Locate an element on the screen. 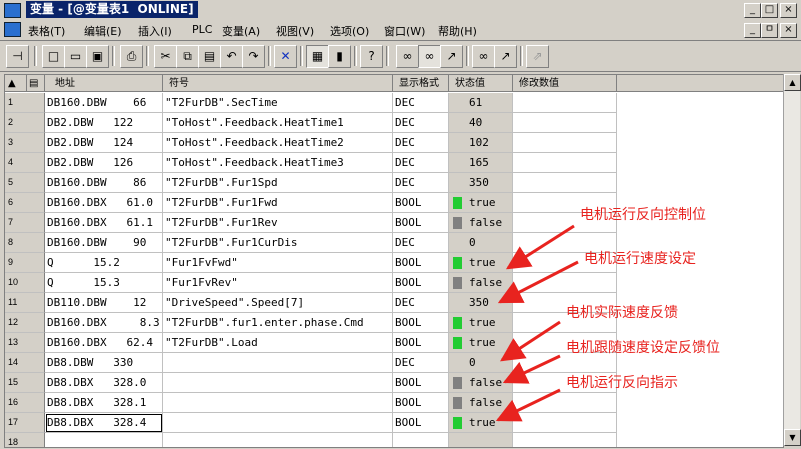 The height and width of the screenshot is (449, 801). address-cell: DB2.DBW 126 is located at coordinates (104, 163).